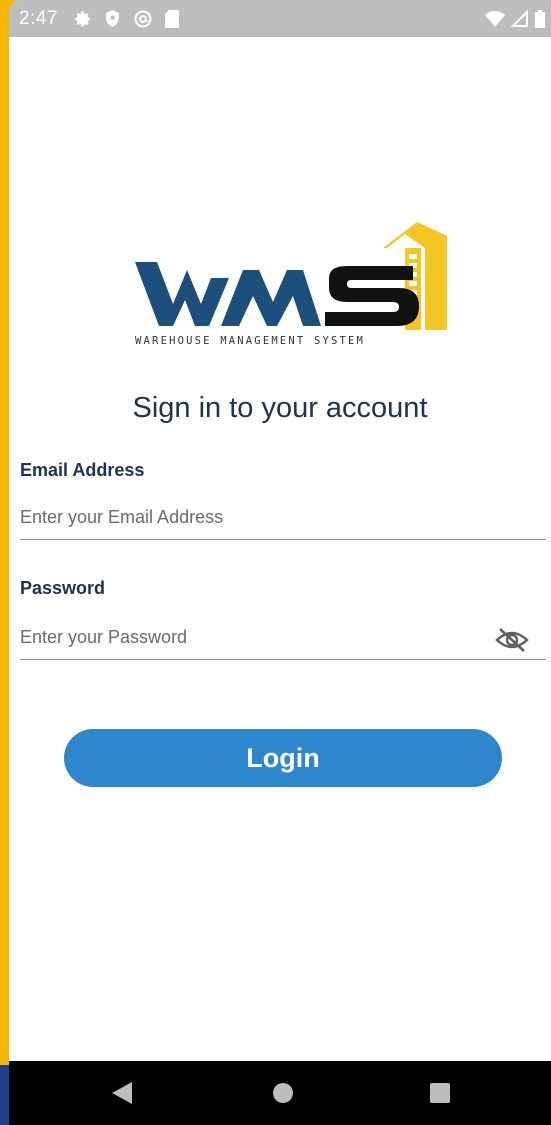 The height and width of the screenshot is (1125, 551). What do you see at coordinates (540, 18) in the screenshot?
I see `battery-icon` at bounding box center [540, 18].